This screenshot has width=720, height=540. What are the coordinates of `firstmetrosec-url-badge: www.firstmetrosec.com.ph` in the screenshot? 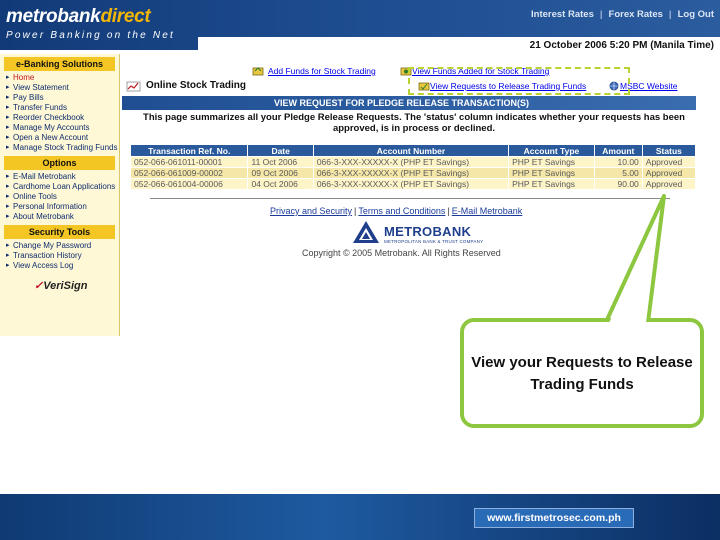 It's located at (554, 518).